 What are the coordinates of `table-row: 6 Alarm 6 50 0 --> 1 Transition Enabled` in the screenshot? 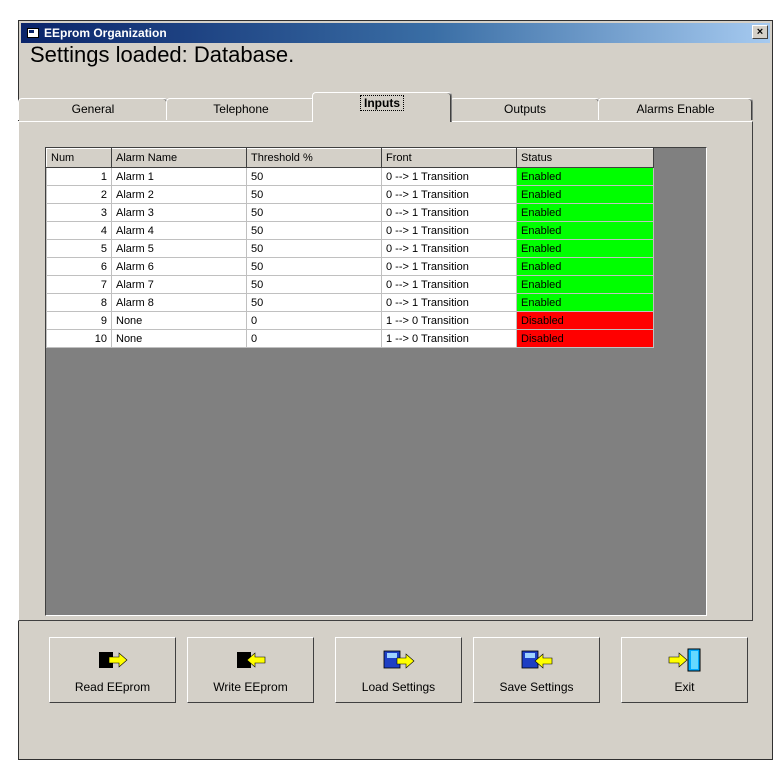 It's located at (350, 266).